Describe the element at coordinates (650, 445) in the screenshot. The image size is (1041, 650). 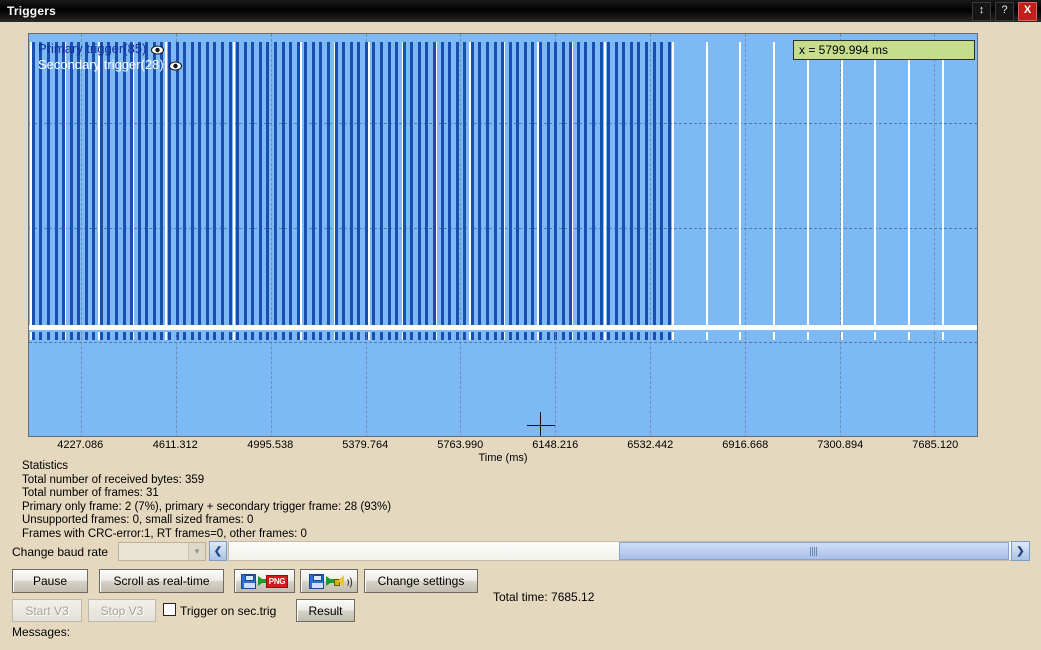
I see `x-axis-tick: 6532.442` at that location.